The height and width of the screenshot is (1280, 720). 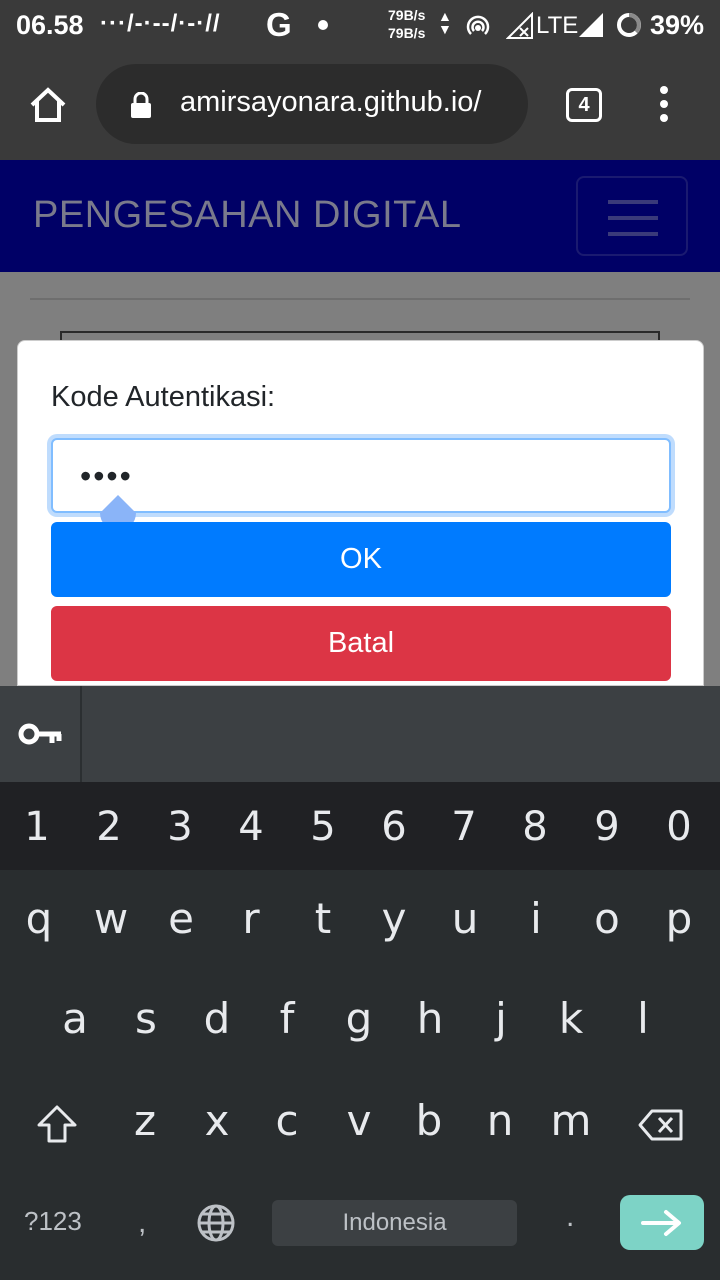 I want to click on key-p: p, so click(x=679, y=918).